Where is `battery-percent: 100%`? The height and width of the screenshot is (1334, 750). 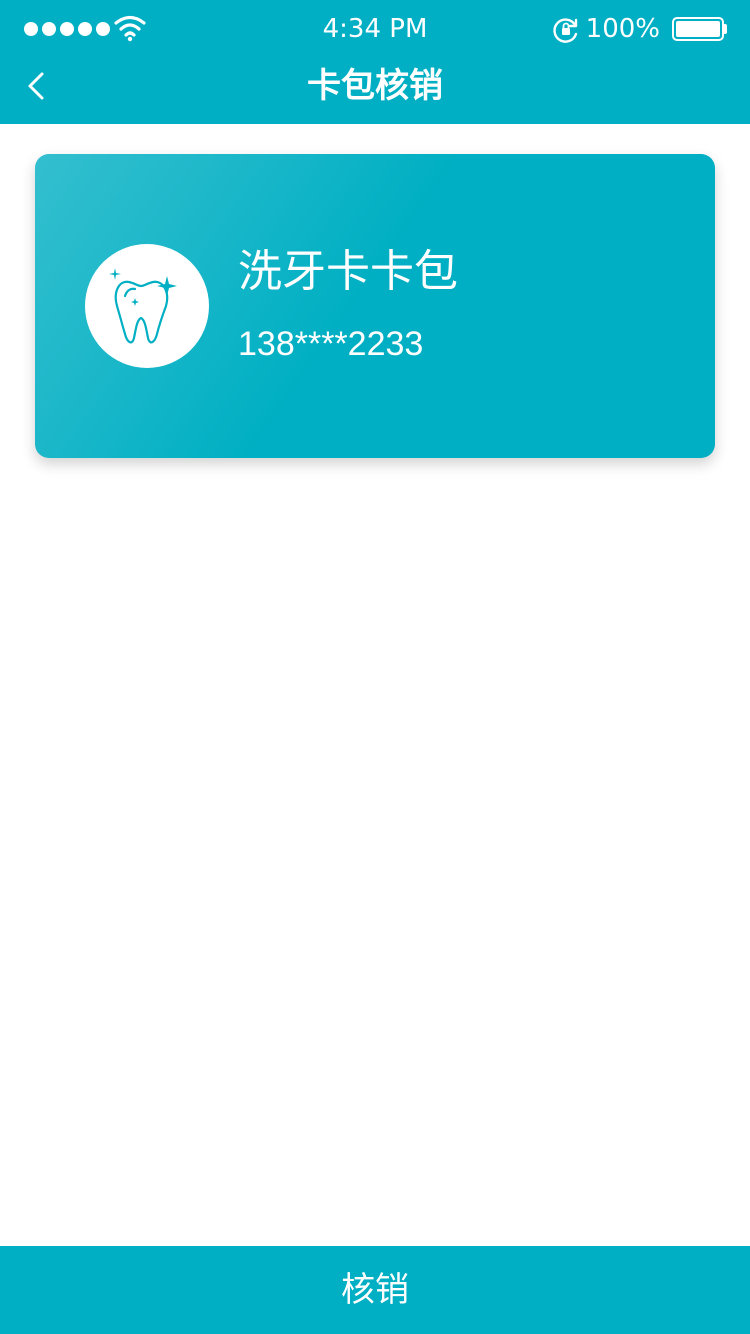 battery-percent: 100% is located at coordinates (622, 29).